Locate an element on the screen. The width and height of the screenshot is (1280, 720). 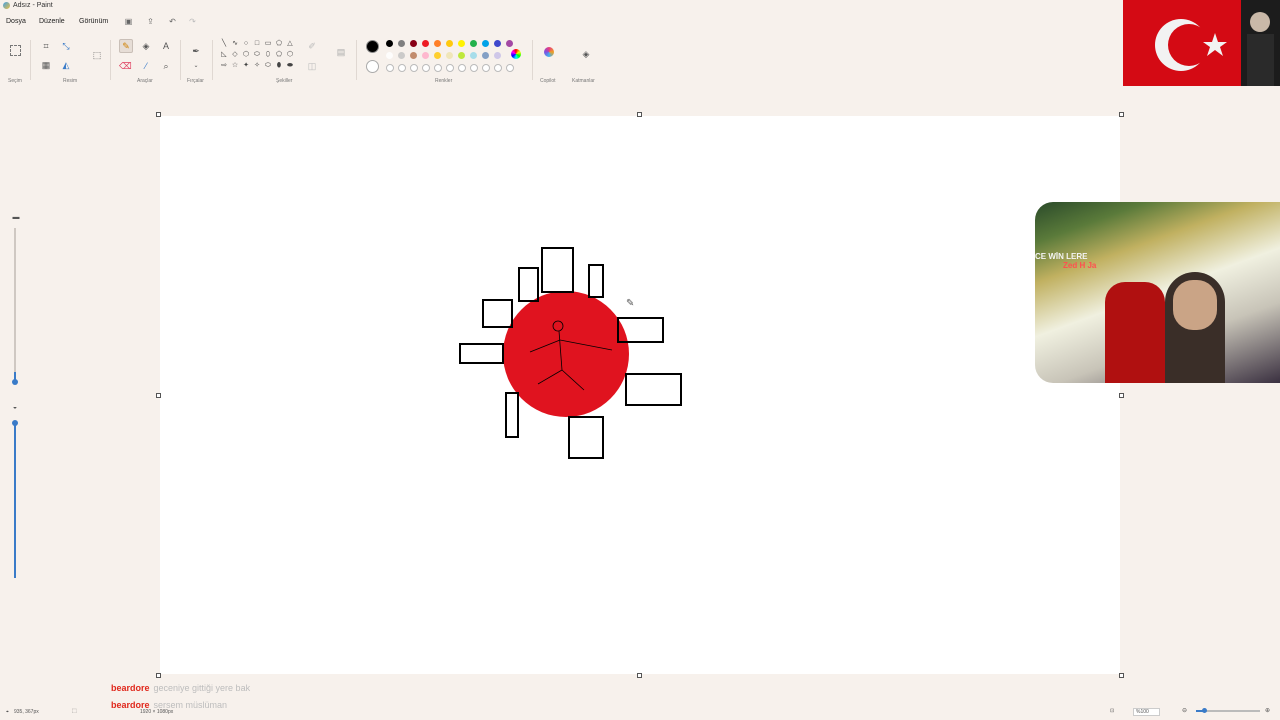
chat-message: beardore geceniye gittiği yere bak is located at coordinates (180, 688).